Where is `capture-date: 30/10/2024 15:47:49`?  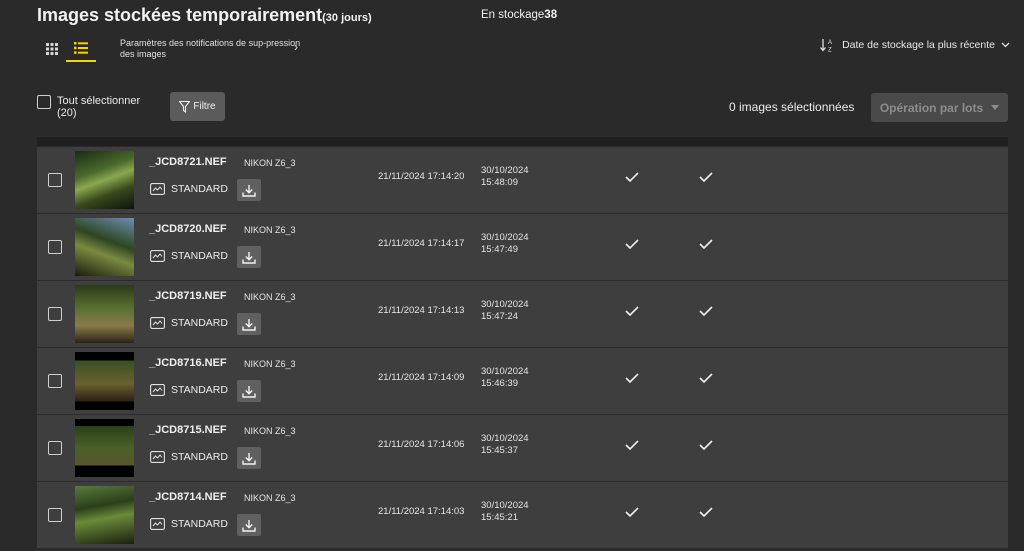
capture-date: 30/10/2024 15:47:49 is located at coordinates (505, 244).